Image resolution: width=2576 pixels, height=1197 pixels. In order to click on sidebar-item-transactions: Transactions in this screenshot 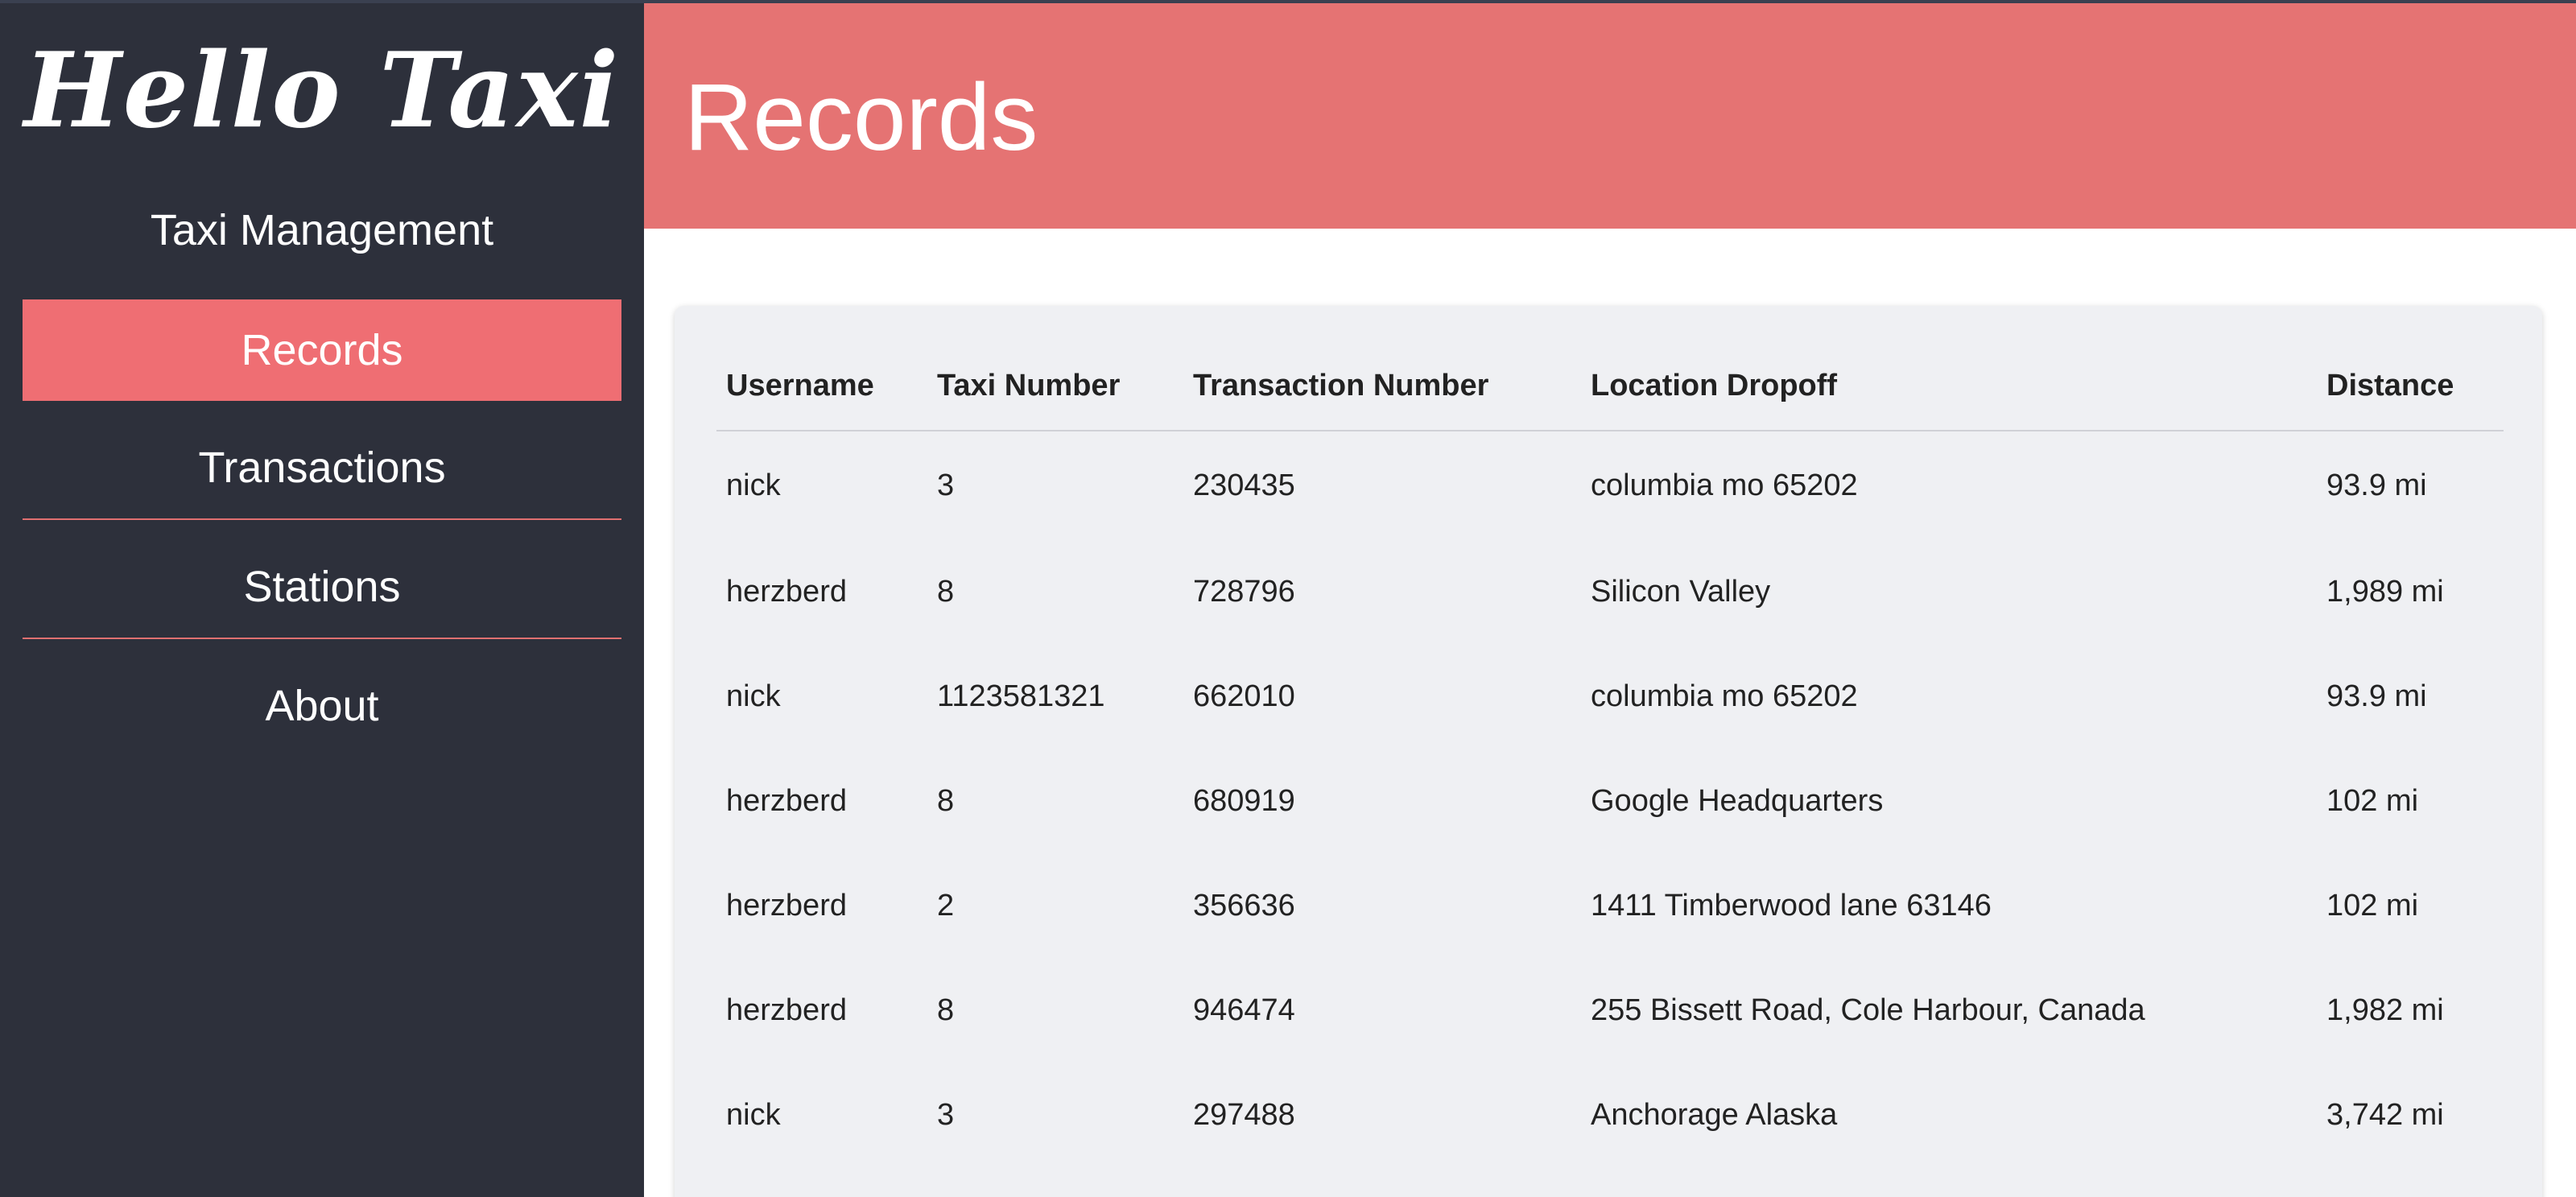, I will do `click(322, 468)`.